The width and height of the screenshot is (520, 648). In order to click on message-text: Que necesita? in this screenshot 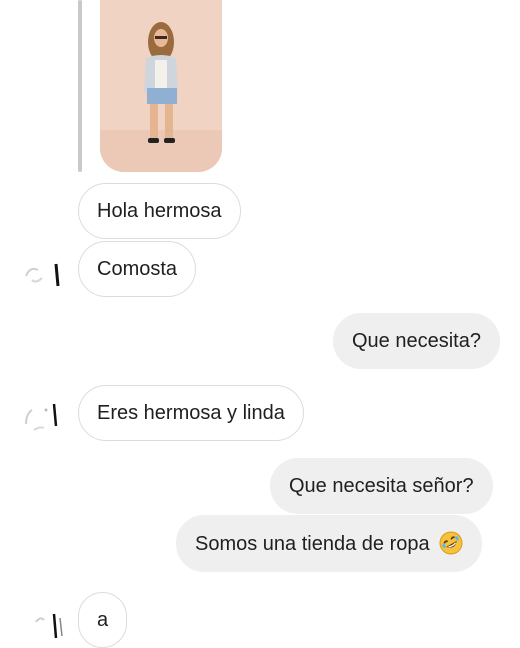, I will do `click(416, 341)`.